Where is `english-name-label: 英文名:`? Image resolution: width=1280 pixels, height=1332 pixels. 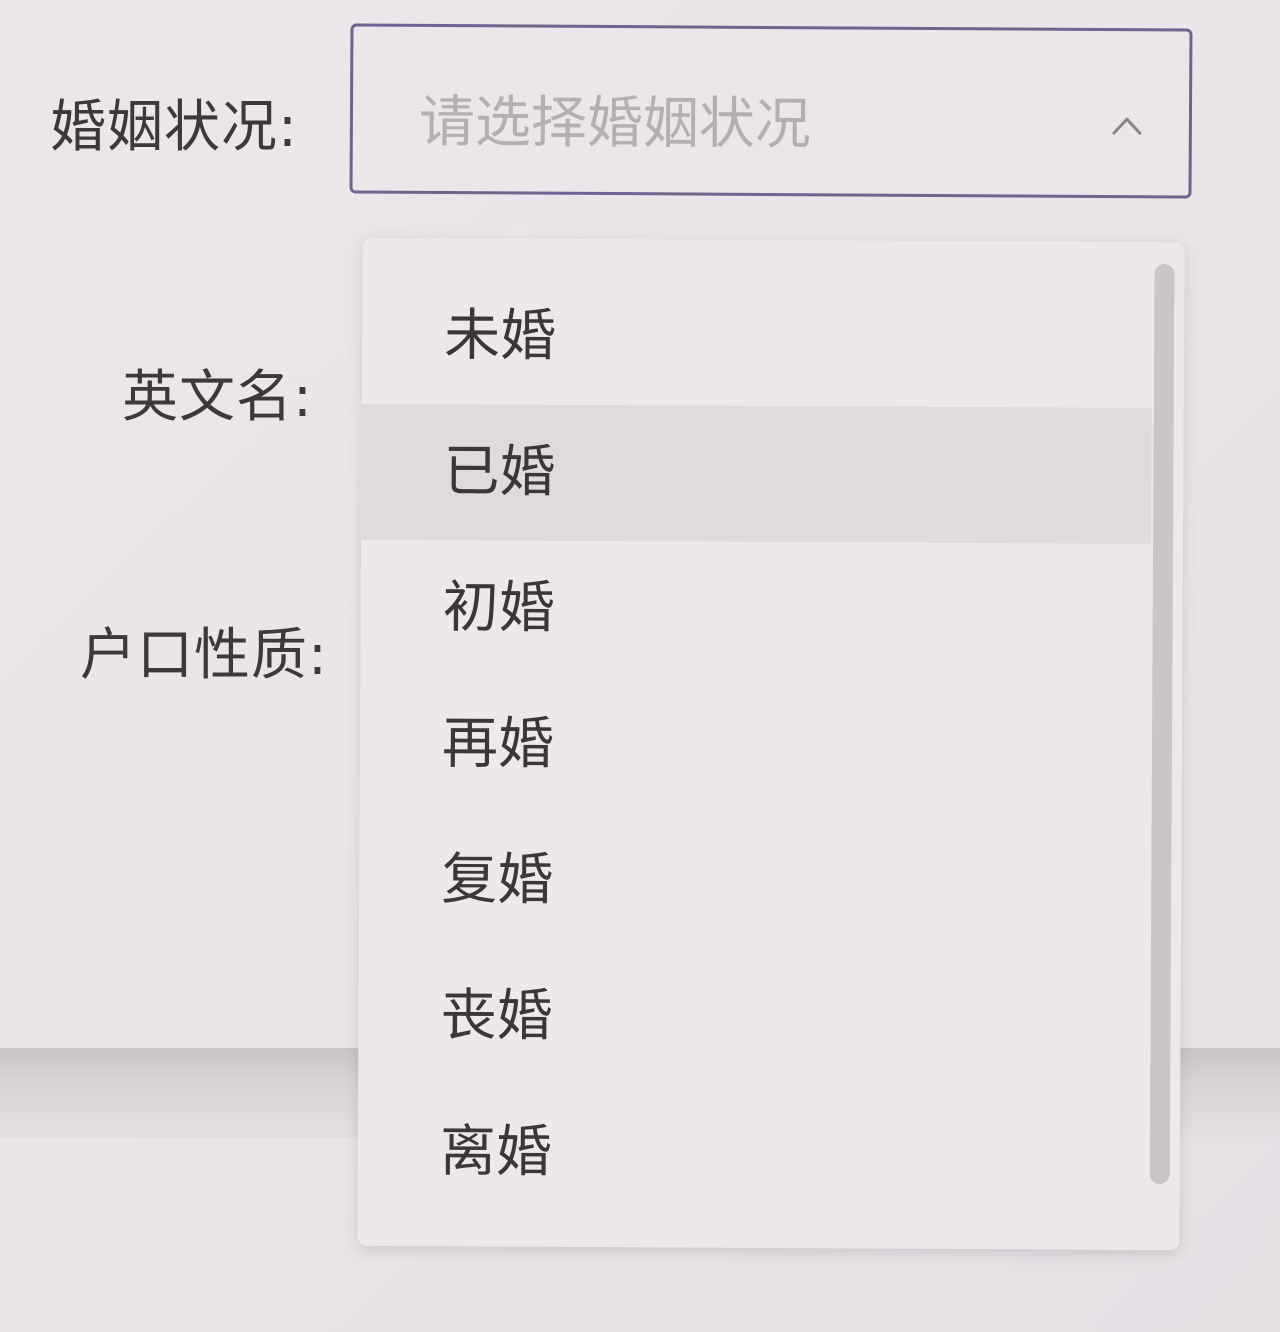
english-name-label: 英文名: is located at coordinates (217, 397).